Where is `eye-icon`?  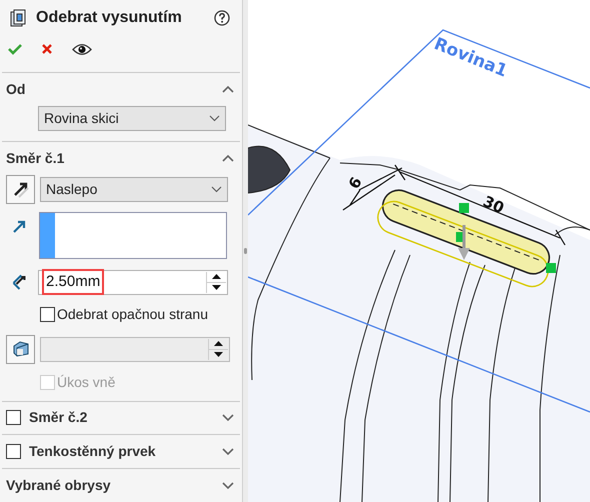
eye-icon is located at coordinates (82, 49).